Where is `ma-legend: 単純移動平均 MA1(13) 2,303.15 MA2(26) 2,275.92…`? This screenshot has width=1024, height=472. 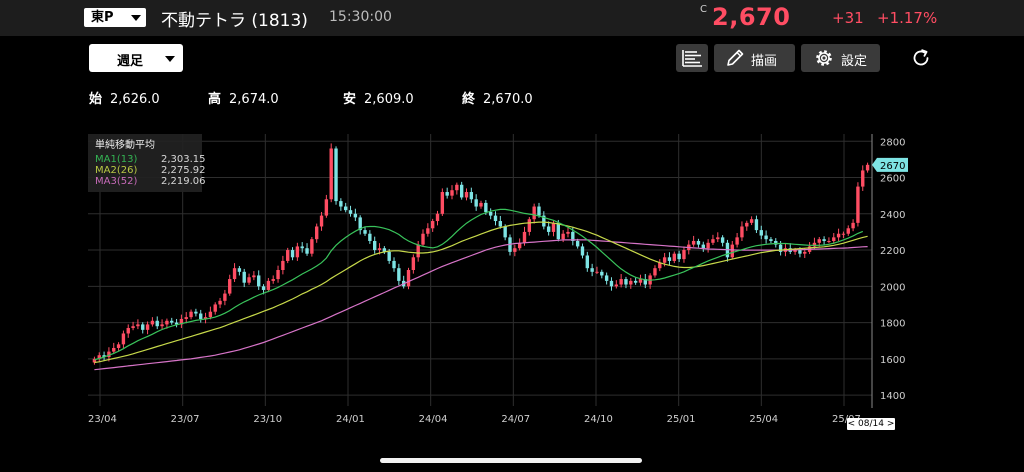
ma-legend: 単純移動平均 MA1(13) 2,303.15 MA2(26) 2,275.92… is located at coordinates (147, 163).